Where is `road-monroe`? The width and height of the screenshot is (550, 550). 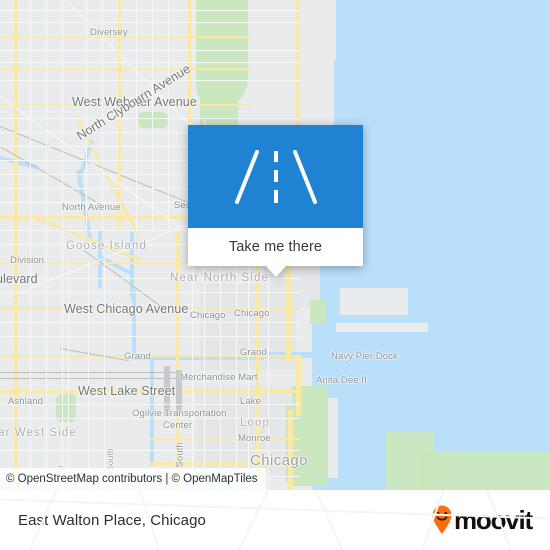 road-monroe is located at coordinates (225, 439).